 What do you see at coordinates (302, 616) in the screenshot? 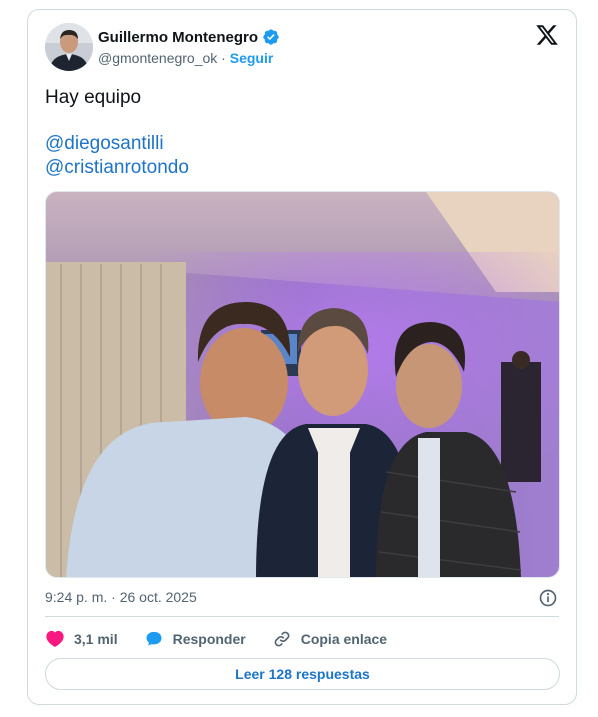
I see `divider` at bounding box center [302, 616].